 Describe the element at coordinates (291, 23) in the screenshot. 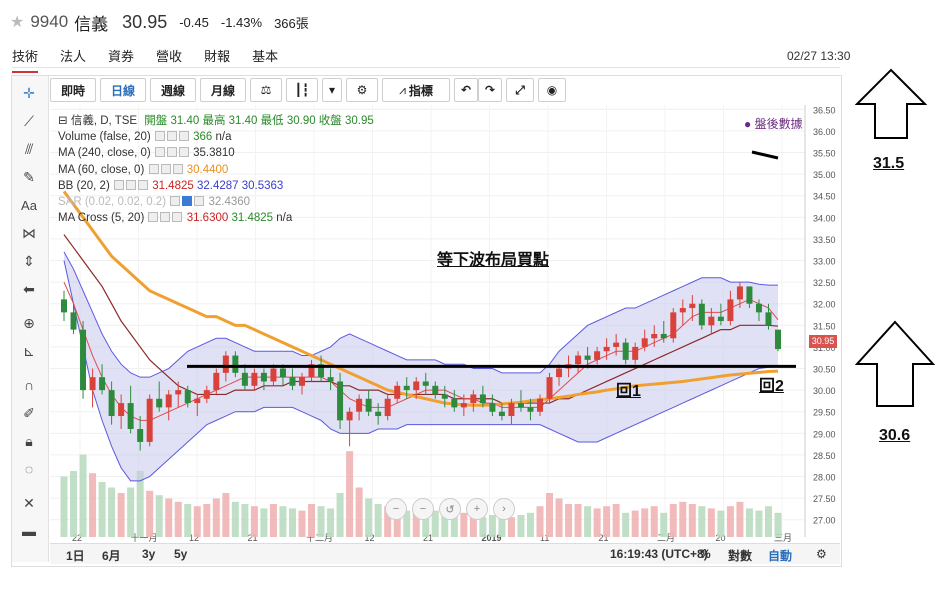

I see `trade-volume: 366張` at that location.